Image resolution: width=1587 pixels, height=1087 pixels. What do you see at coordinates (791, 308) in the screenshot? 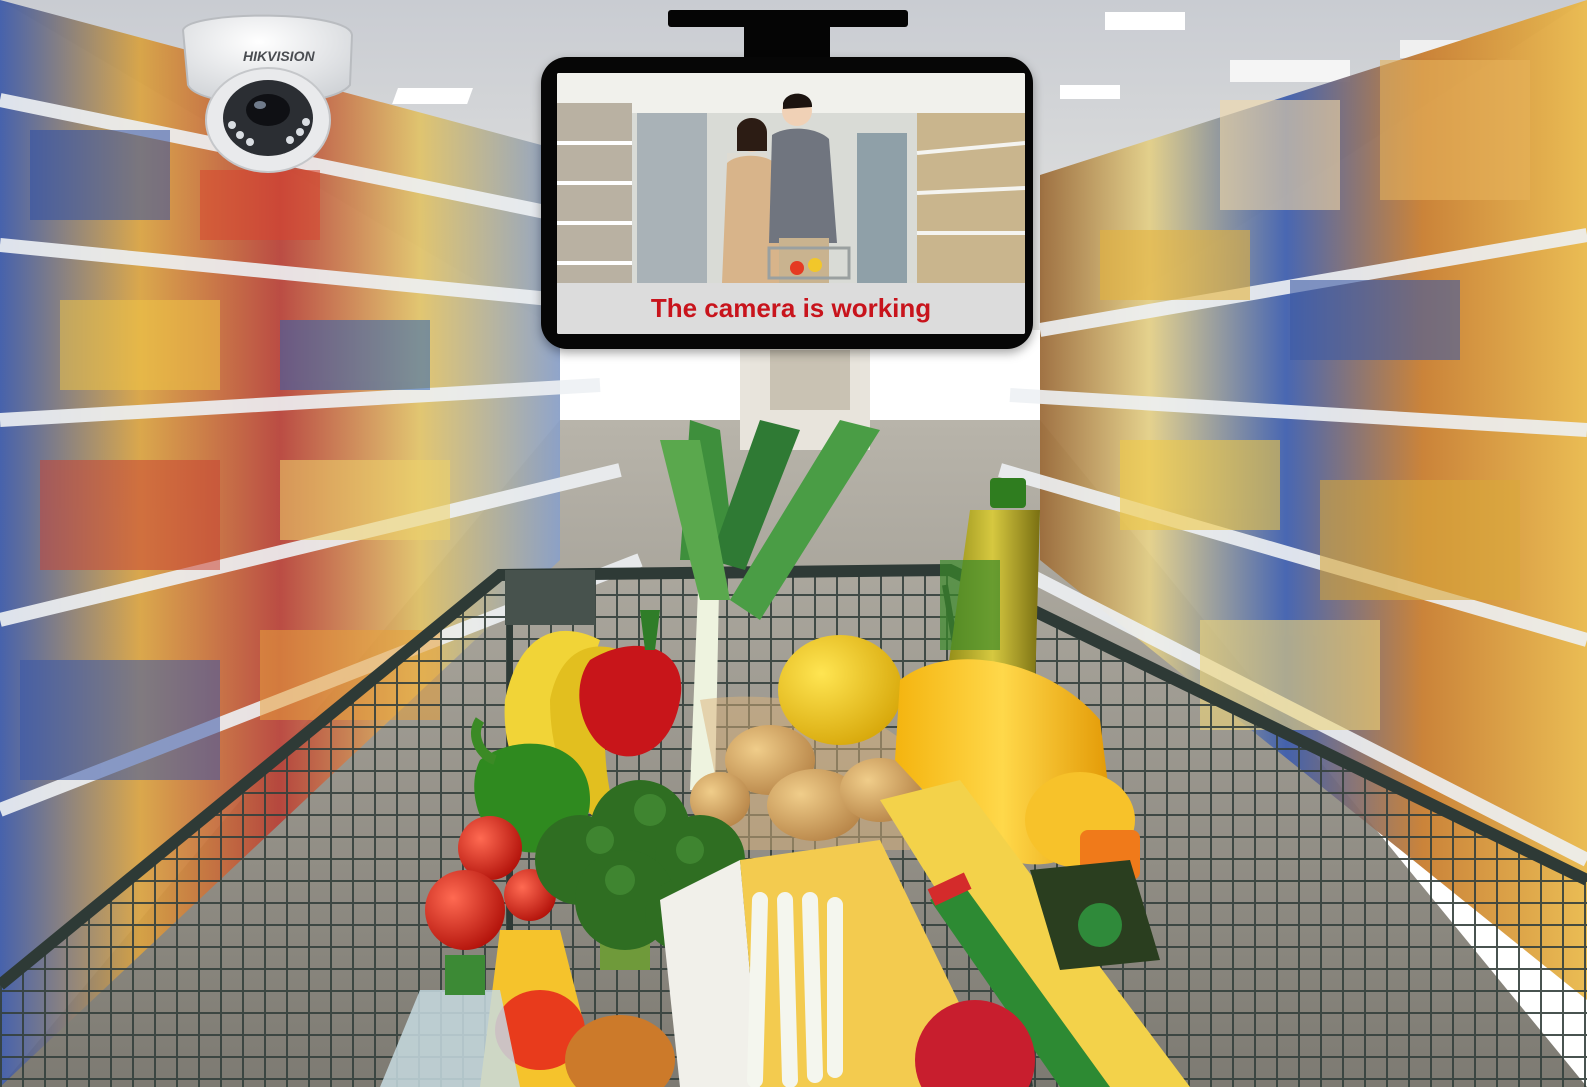
I see `camera-status-text: The camera is working` at bounding box center [791, 308].